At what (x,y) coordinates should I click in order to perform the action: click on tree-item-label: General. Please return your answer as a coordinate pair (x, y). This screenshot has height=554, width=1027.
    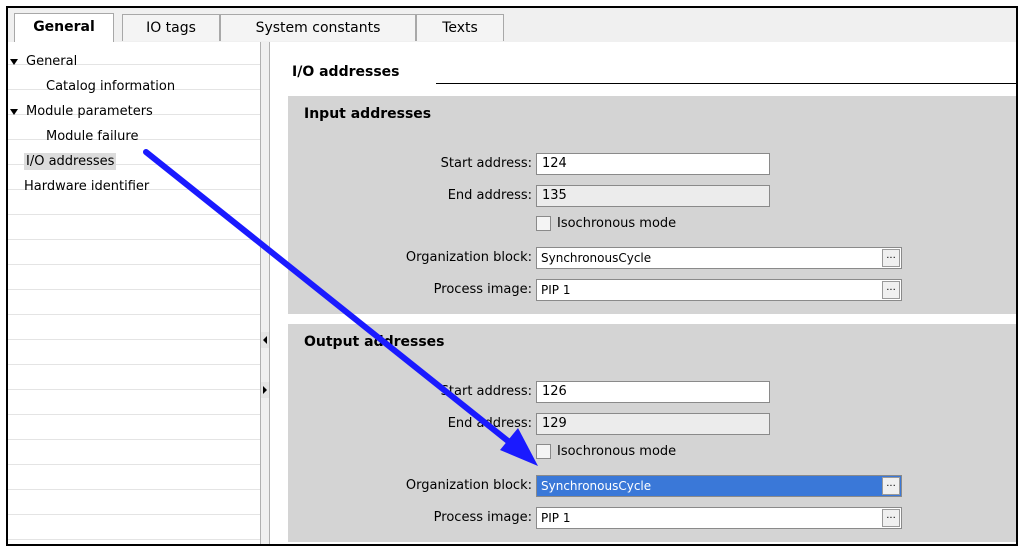
    Looking at the image, I should click on (52, 61).